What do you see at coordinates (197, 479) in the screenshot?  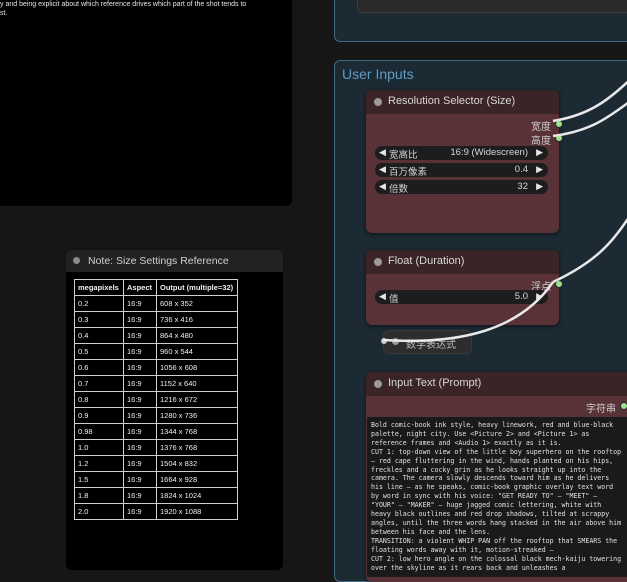 I see `table-cell: 1664 x 928` at bounding box center [197, 479].